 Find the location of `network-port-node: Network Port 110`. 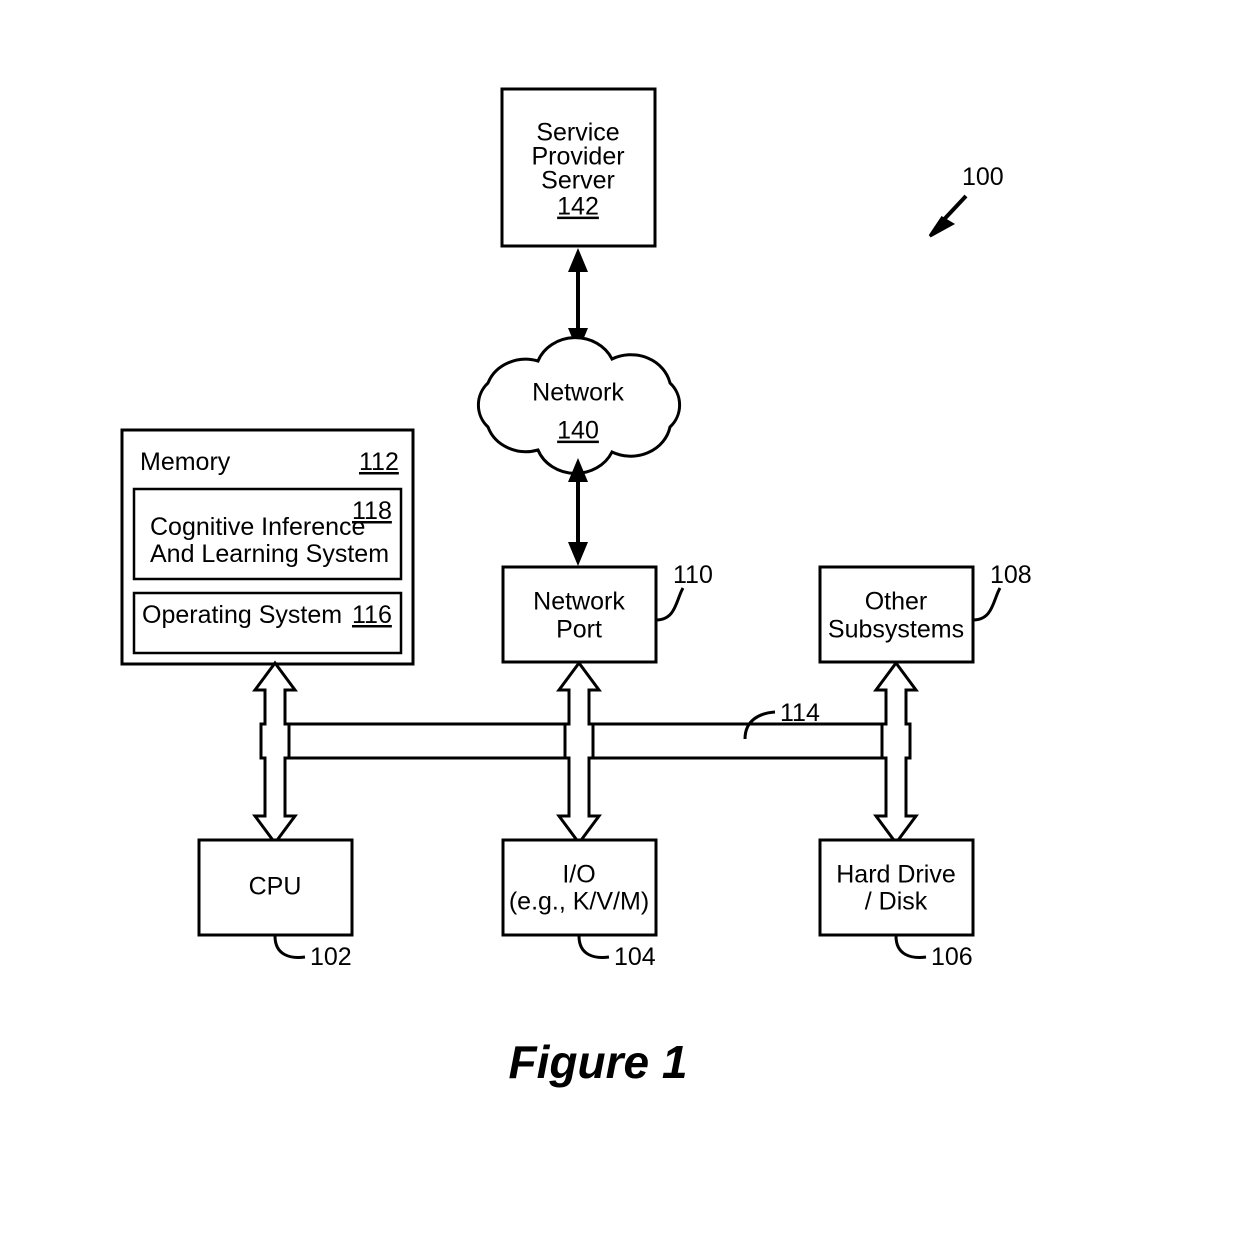

network-port-node: Network Port 110 is located at coordinates (607, 612).